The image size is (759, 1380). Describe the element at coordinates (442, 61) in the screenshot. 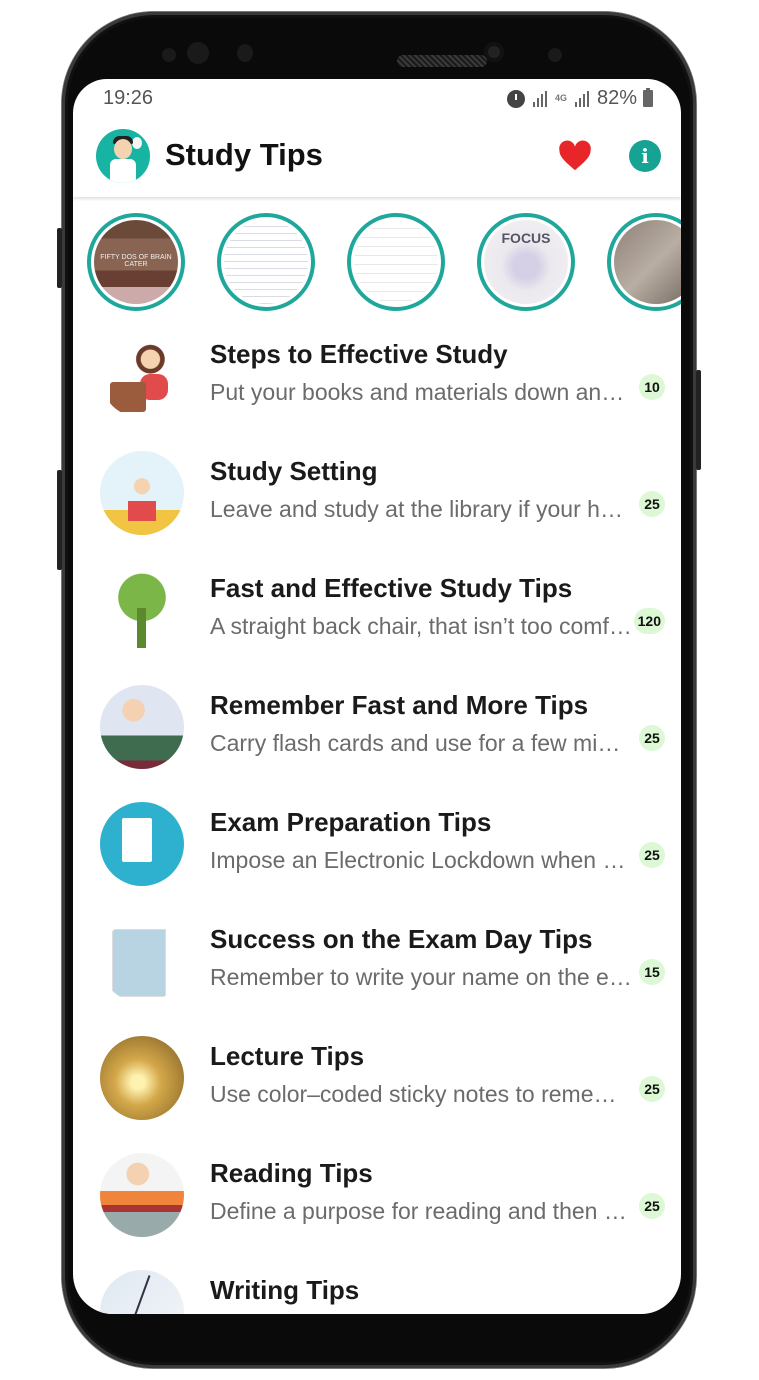

I see `earpiece-speaker` at that location.